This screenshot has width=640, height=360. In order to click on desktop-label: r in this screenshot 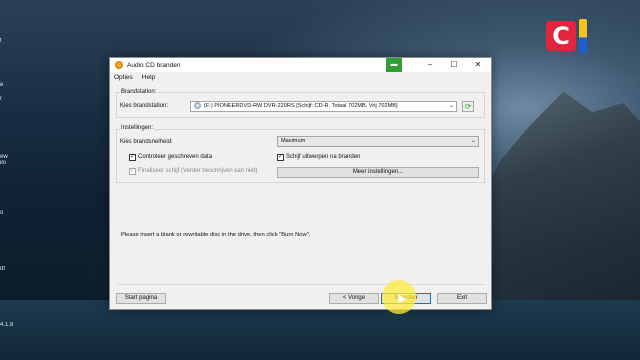, I will do `click(7, 99)`.